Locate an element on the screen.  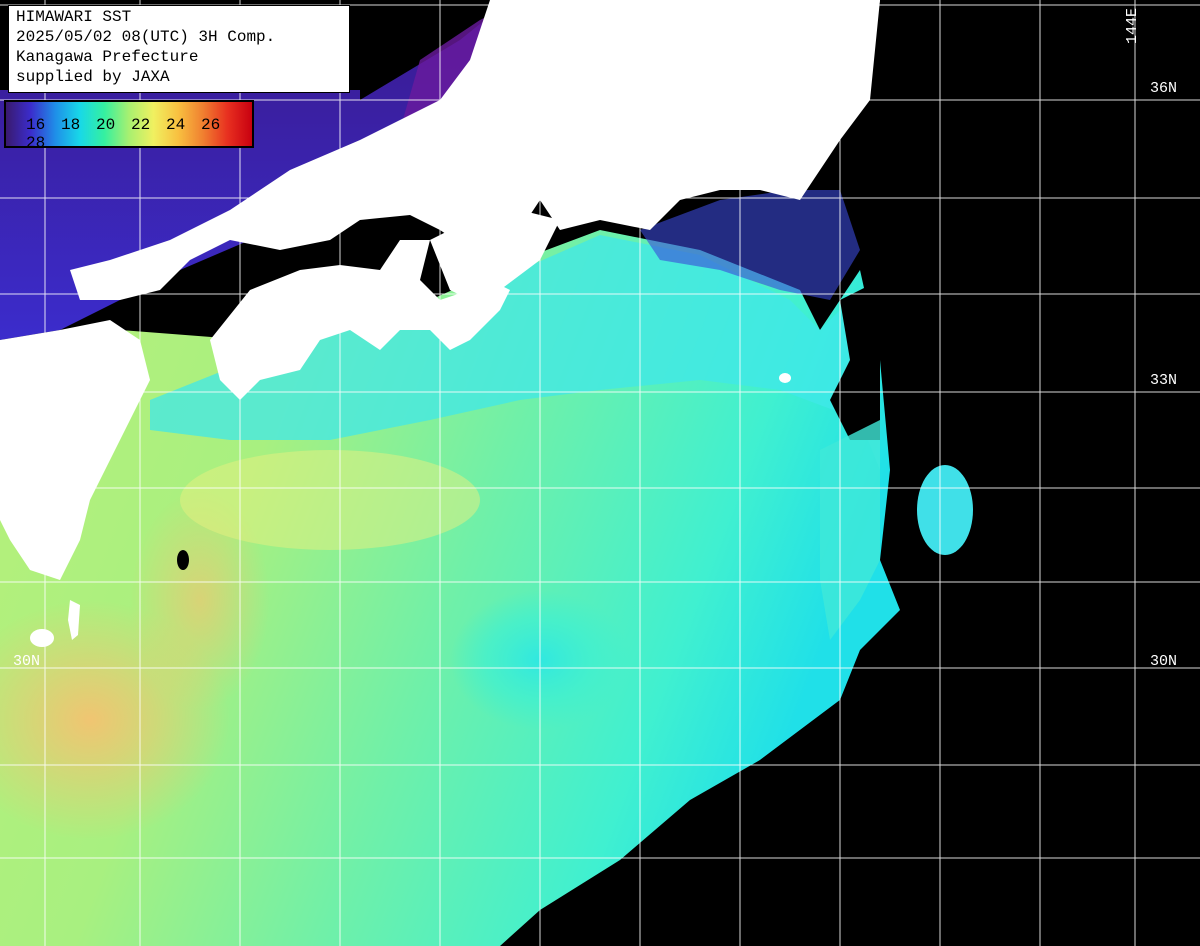
lat-label-30n: 30N is located at coordinates (1164, 661).